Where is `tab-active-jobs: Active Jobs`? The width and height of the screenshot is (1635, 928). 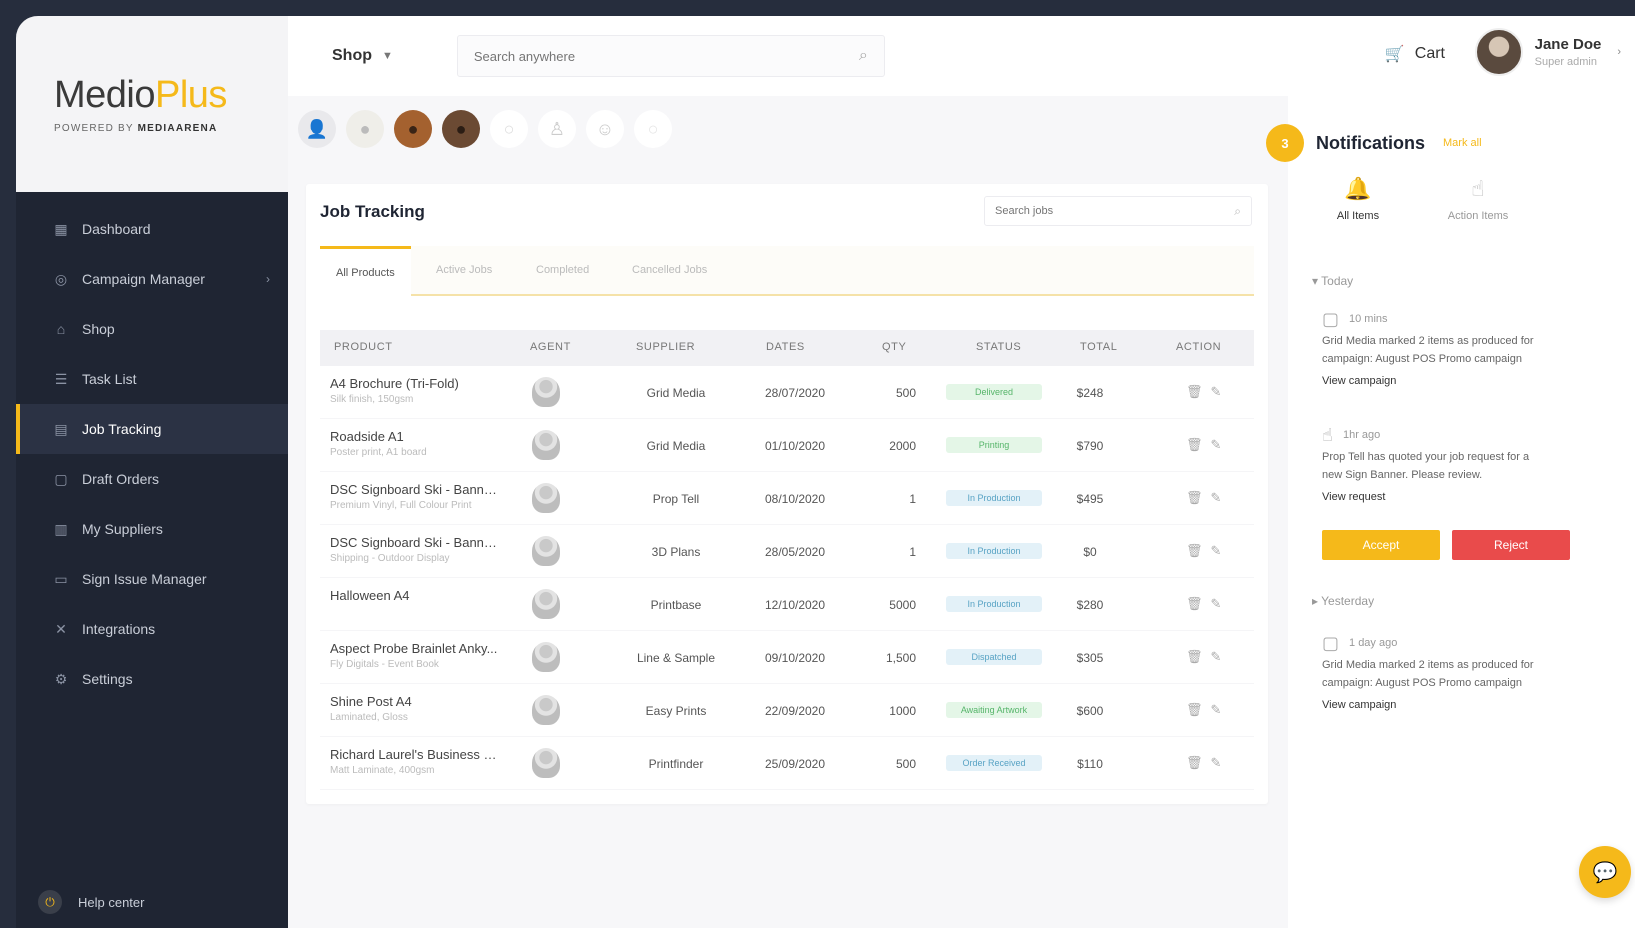 tab-active-jobs: Active Jobs is located at coordinates (464, 270).